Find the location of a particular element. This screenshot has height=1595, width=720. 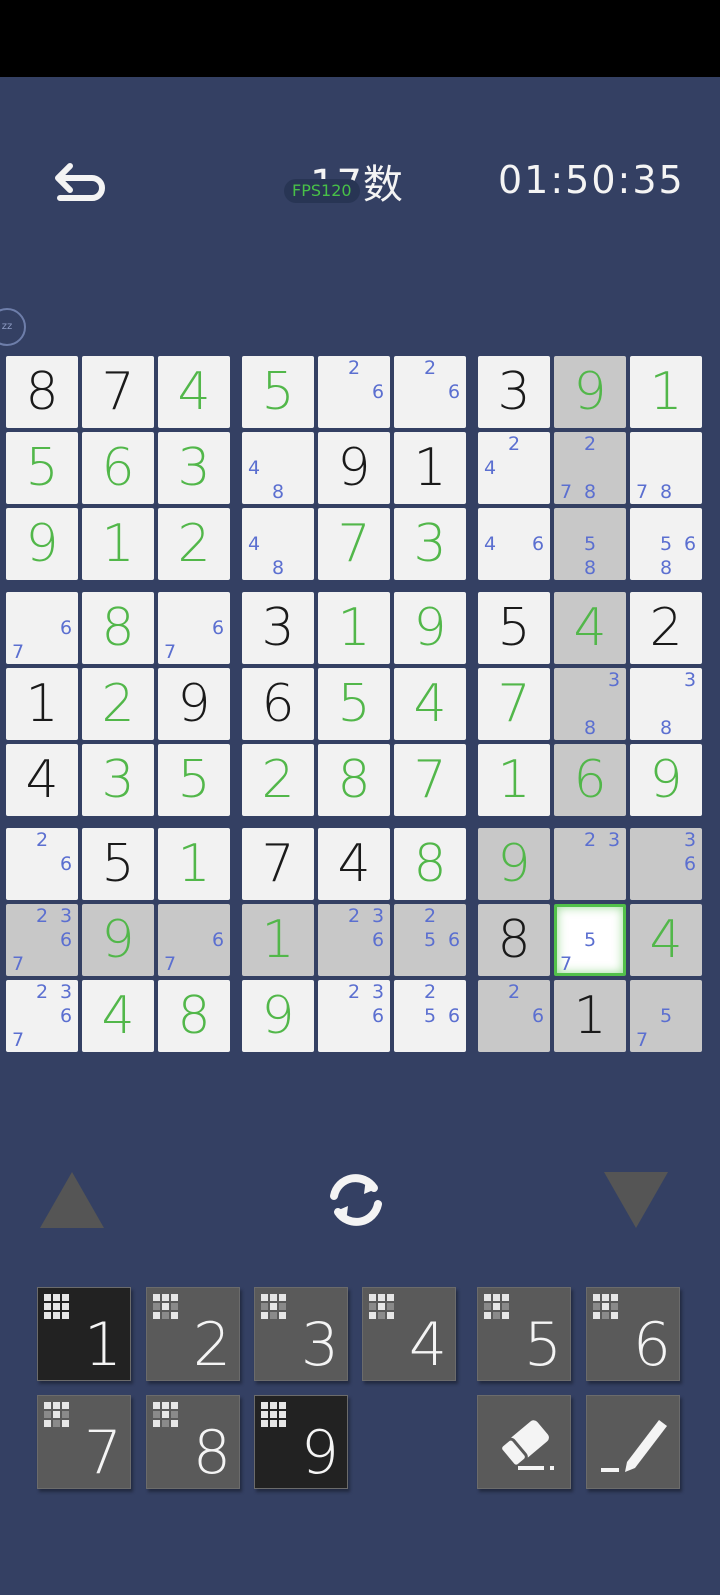

arrow-up-icon is located at coordinates (72, 1200).